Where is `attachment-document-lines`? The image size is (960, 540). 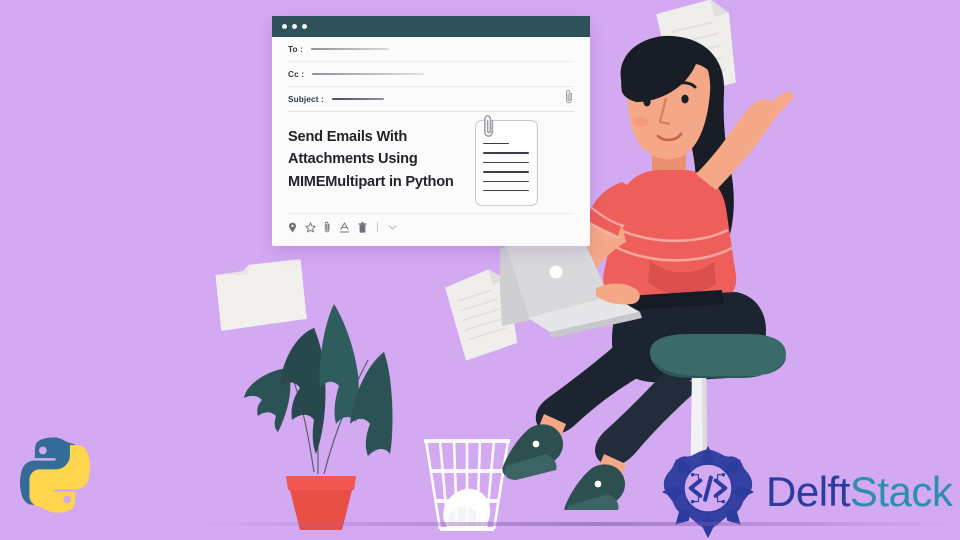
attachment-document-lines is located at coordinates (506, 171).